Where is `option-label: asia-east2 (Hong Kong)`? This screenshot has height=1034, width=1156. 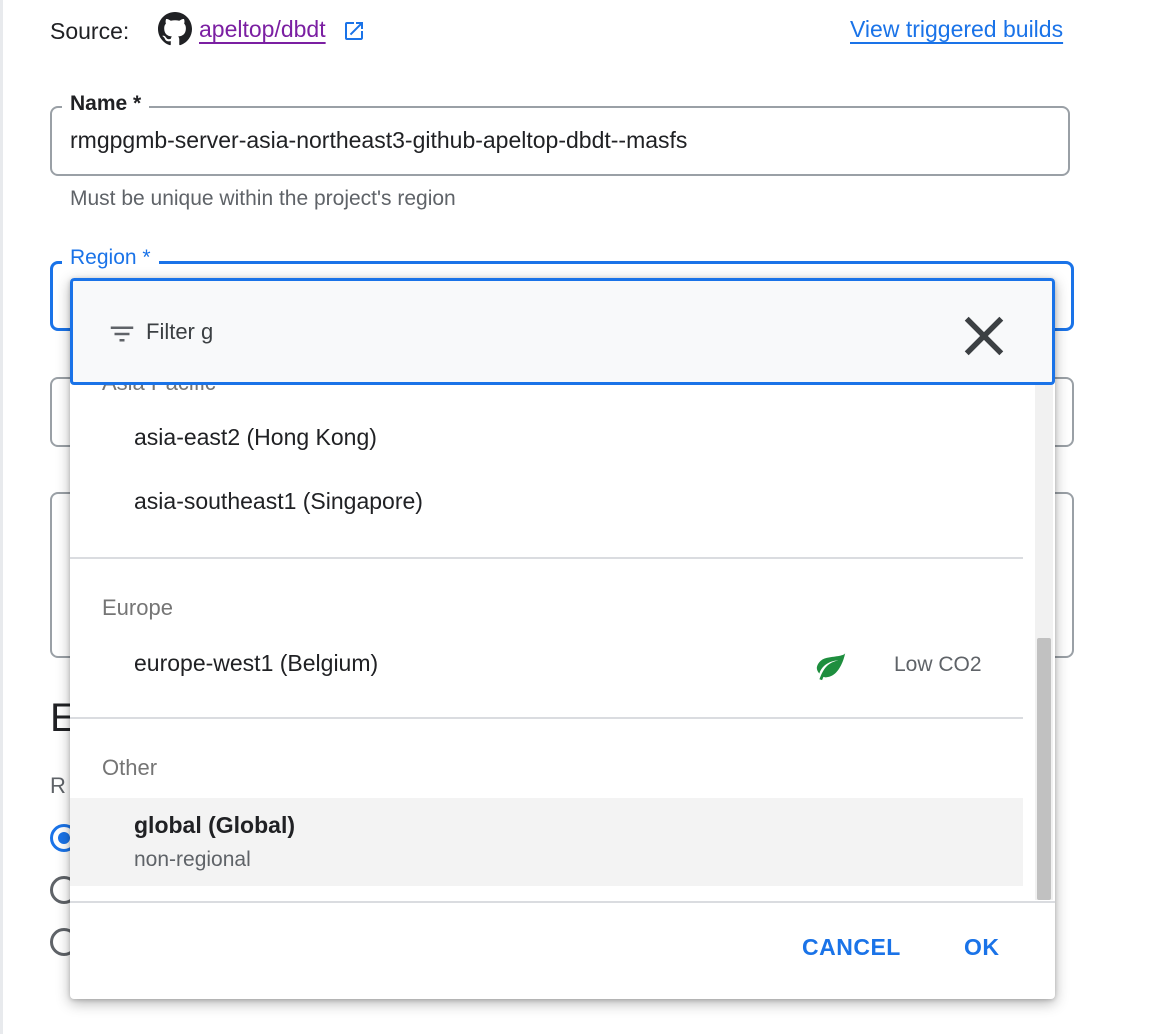
option-label: asia-east2 (Hong Kong) is located at coordinates (255, 437).